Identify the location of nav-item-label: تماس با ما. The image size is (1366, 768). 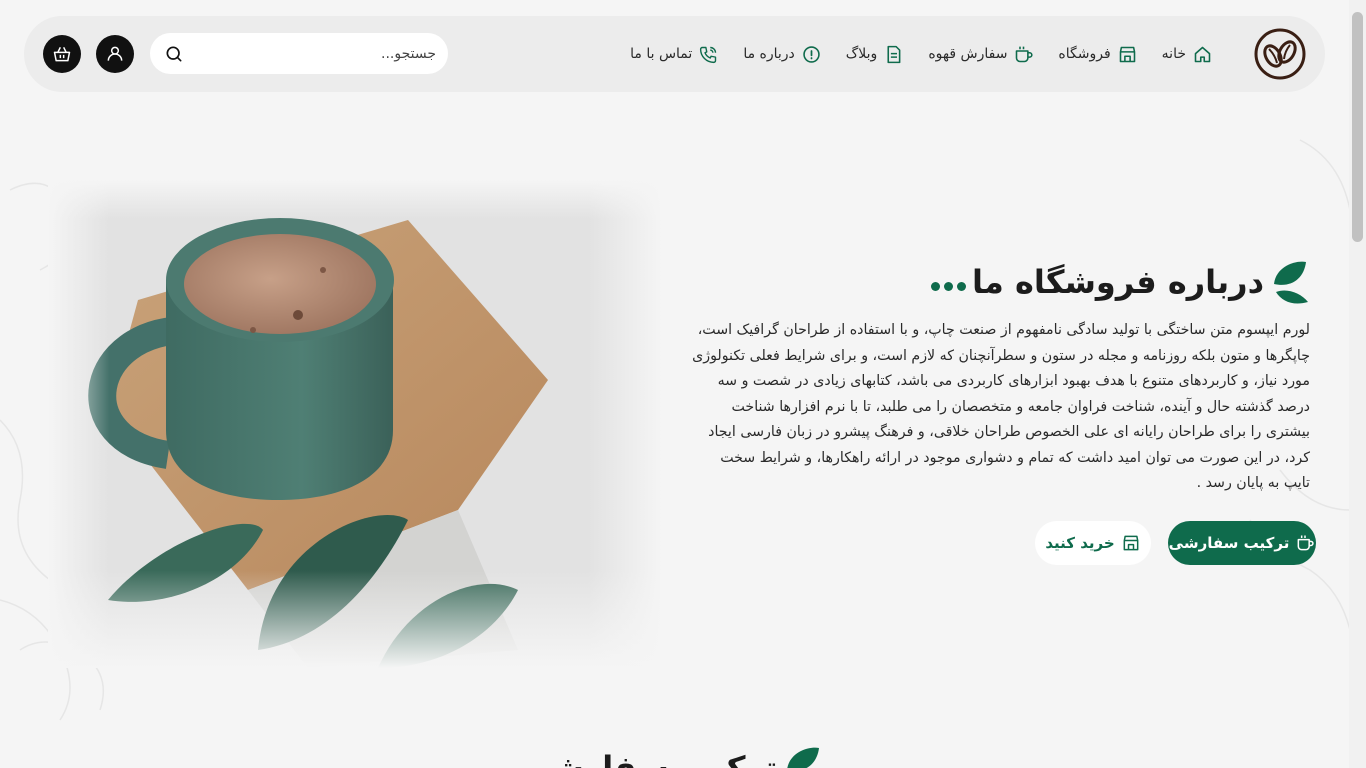
(661, 54).